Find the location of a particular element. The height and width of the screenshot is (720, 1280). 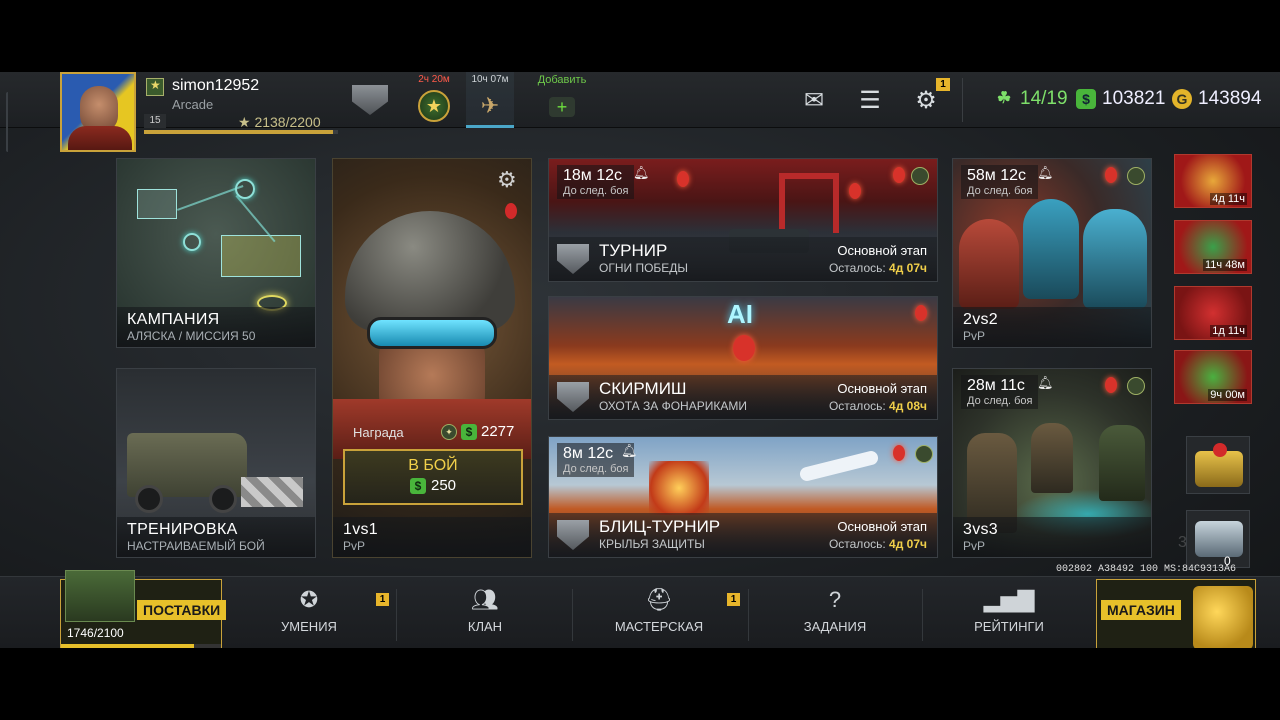

nav-workshop-label: МАСТЕРСКАЯ is located at coordinates (659, 626).